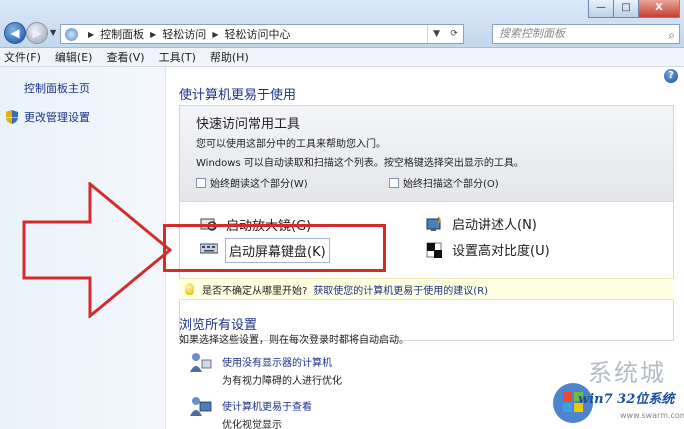 This screenshot has height=429, width=684. I want to click on breadcrumb-control-panel: 控制面板, so click(122, 34).